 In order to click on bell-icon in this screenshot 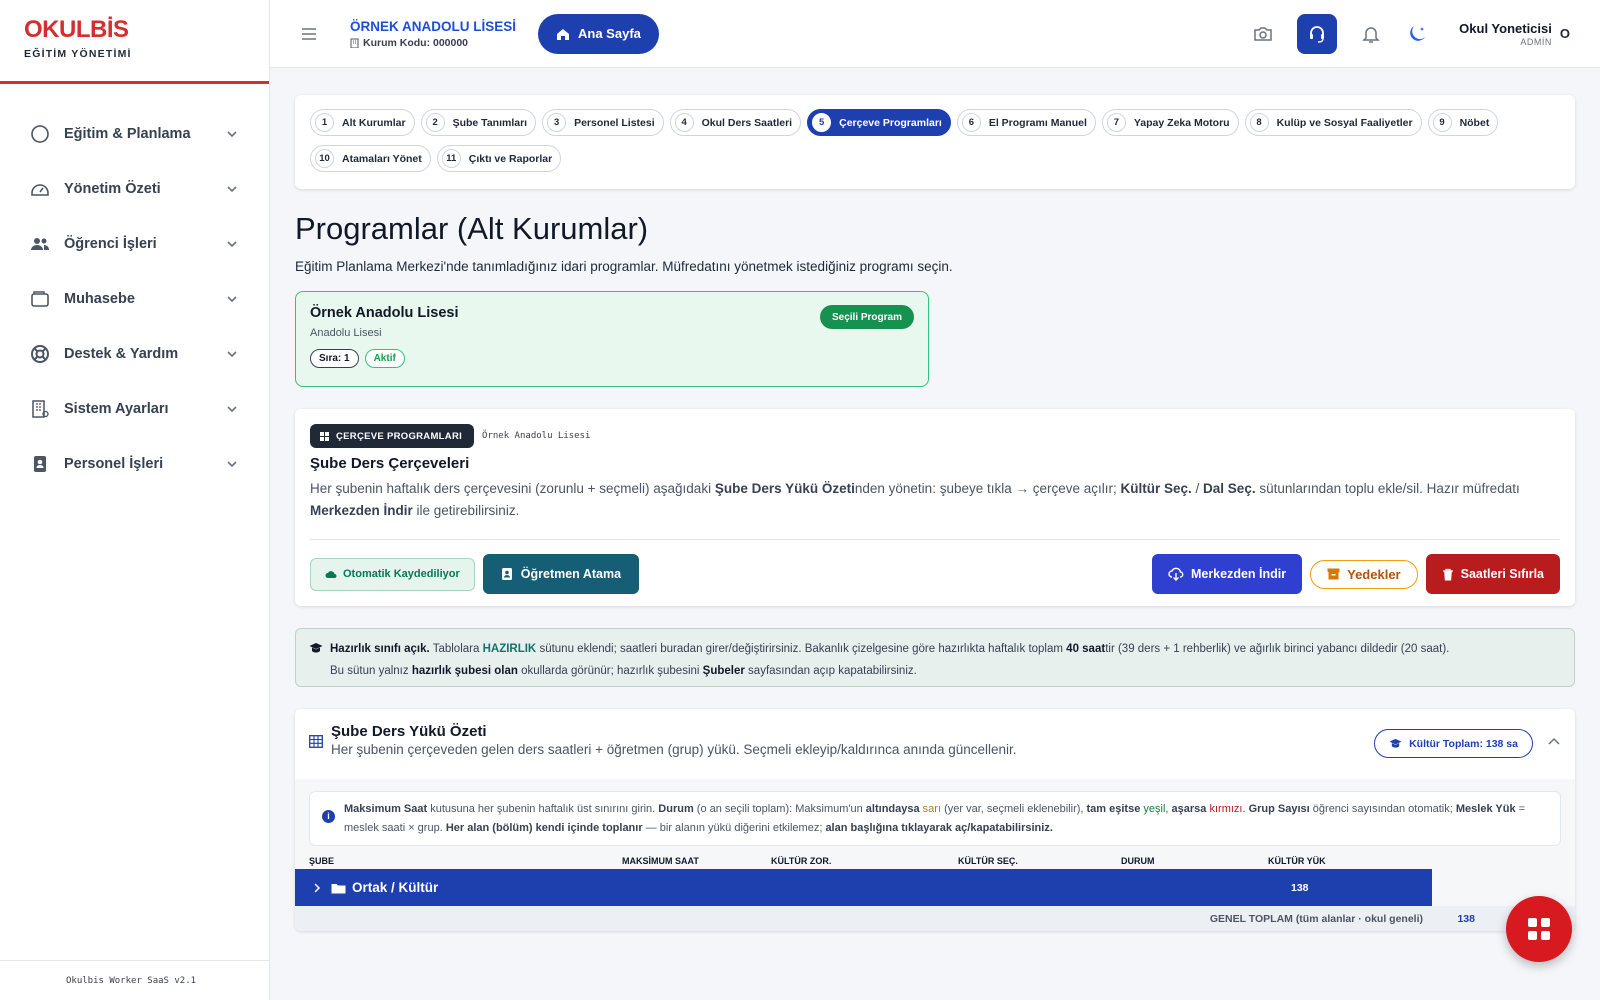, I will do `click(1371, 34)`.